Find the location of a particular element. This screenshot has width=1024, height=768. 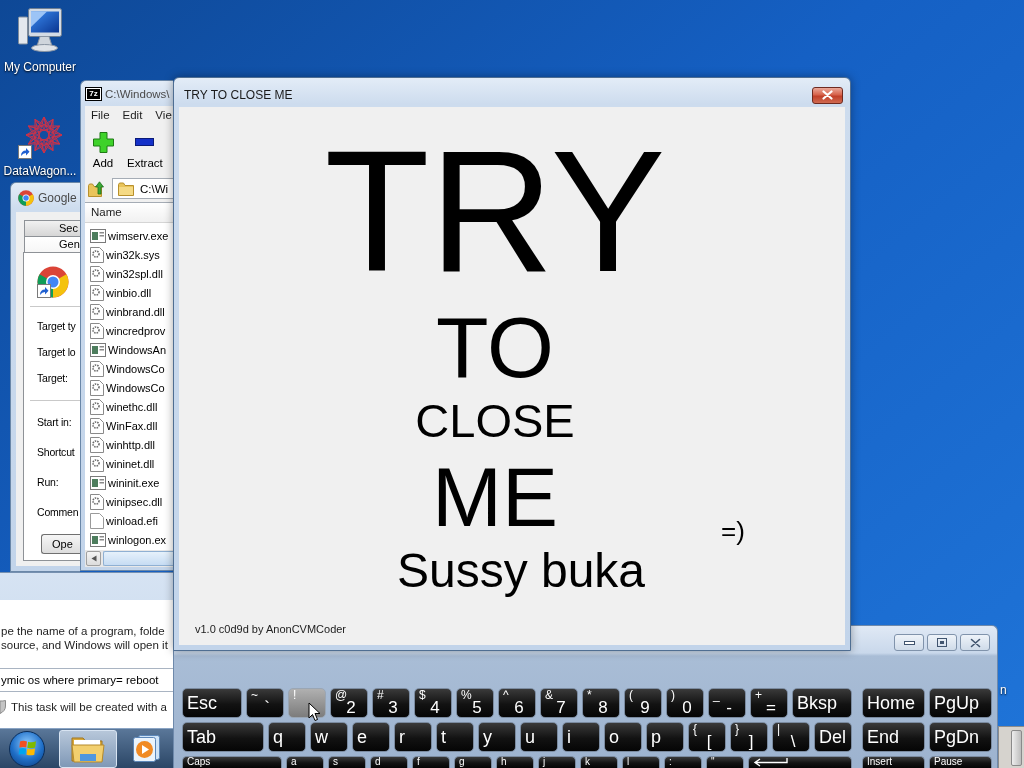

key: ) 0 is located at coordinates (685, 703).